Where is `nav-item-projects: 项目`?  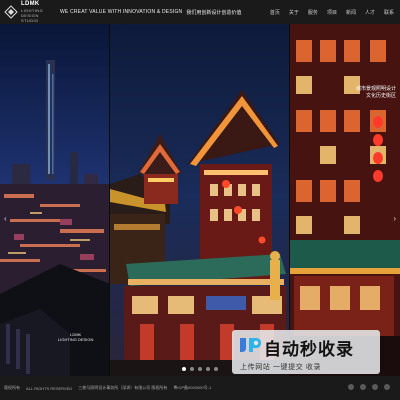 nav-item-projects: 项目 is located at coordinates (332, 12).